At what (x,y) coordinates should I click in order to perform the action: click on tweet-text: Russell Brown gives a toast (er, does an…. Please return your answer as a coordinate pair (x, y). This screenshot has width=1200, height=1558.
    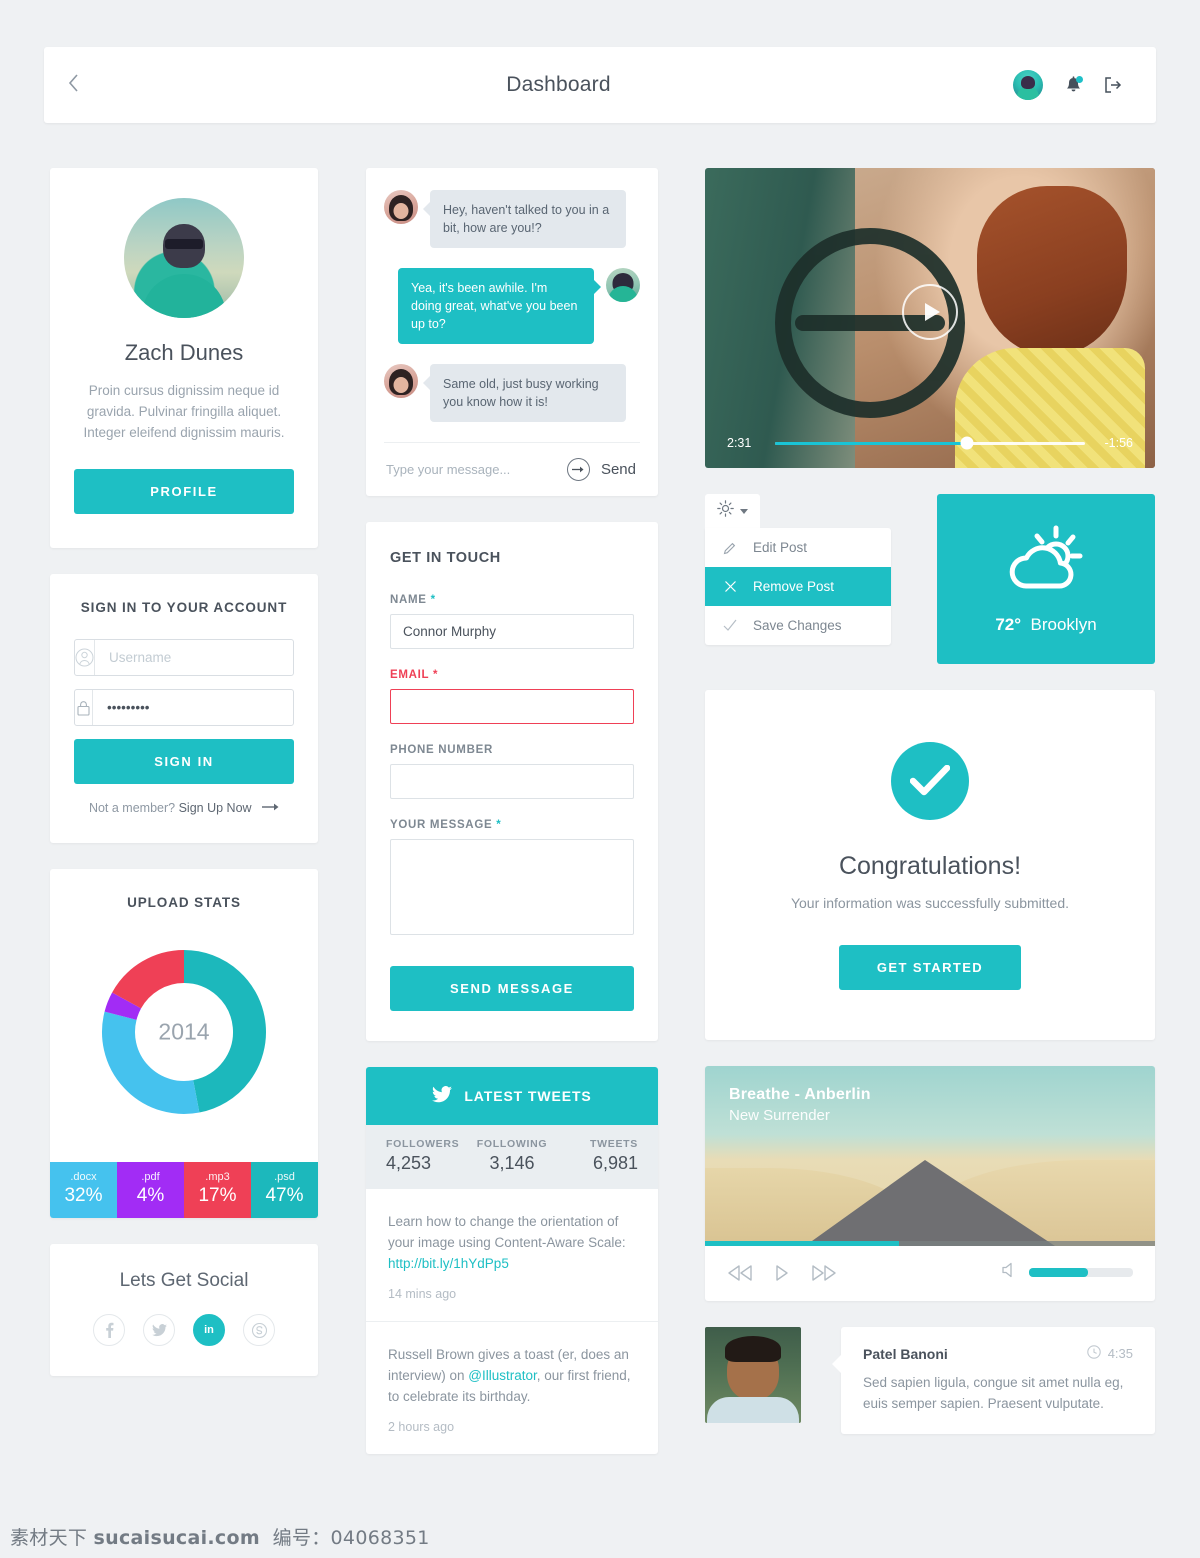
    Looking at the image, I should click on (512, 1375).